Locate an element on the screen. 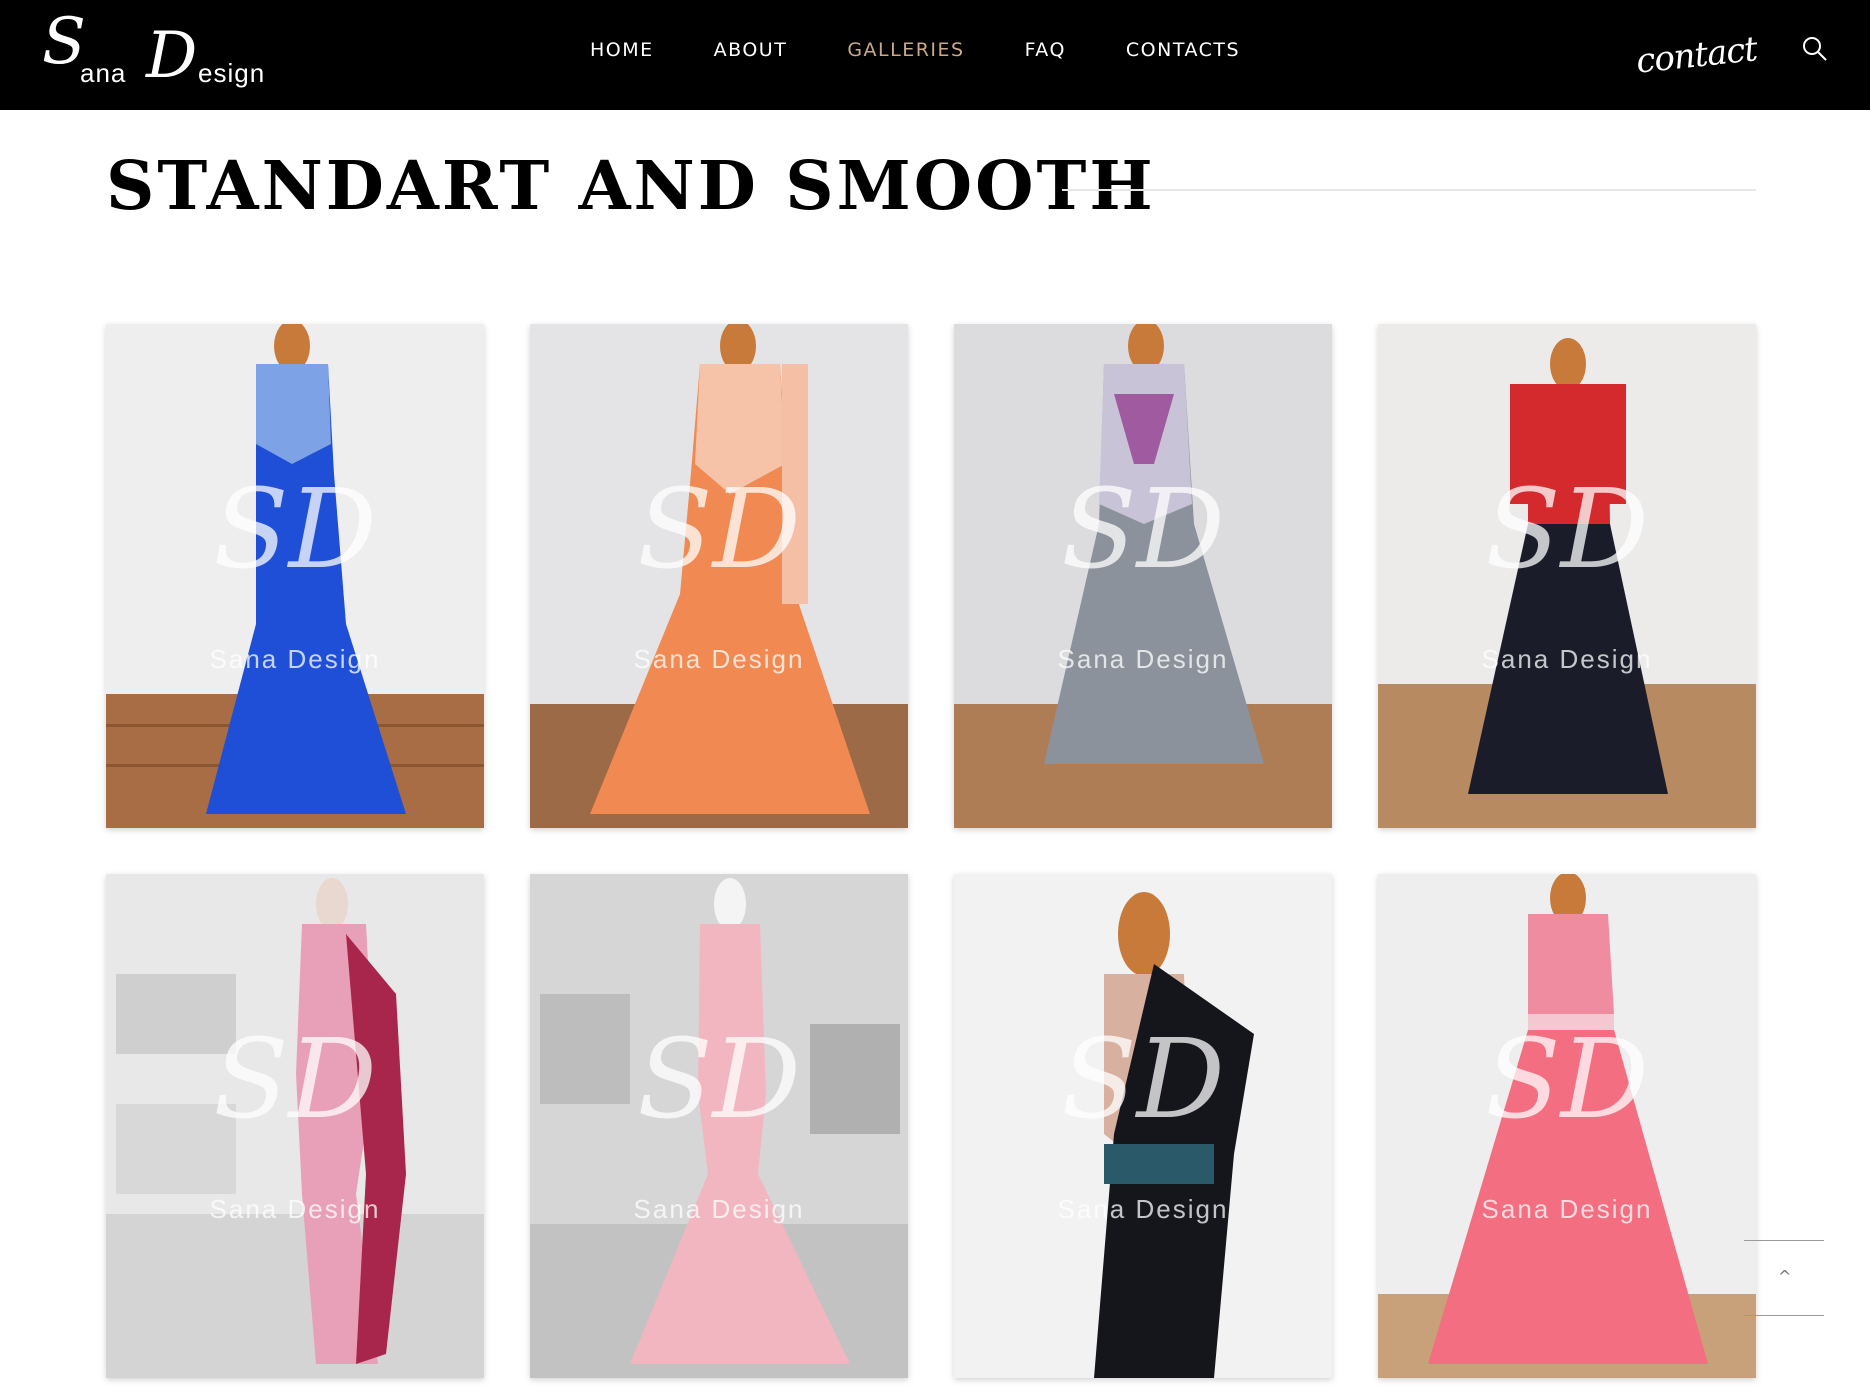 This screenshot has width=1870, height=1398. logo-letter-d: D is located at coordinates (172, 56).